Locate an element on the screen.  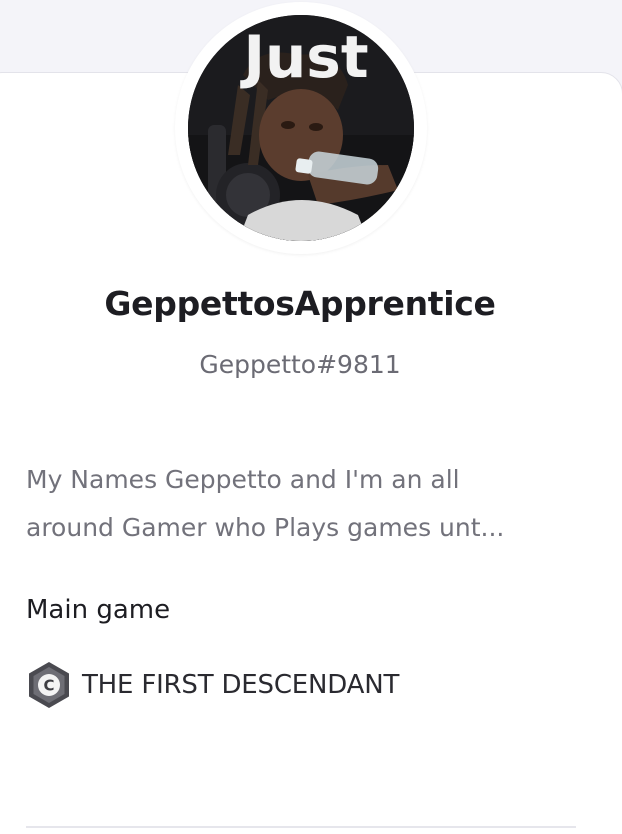
main-game-label: Main game is located at coordinates (98, 610).